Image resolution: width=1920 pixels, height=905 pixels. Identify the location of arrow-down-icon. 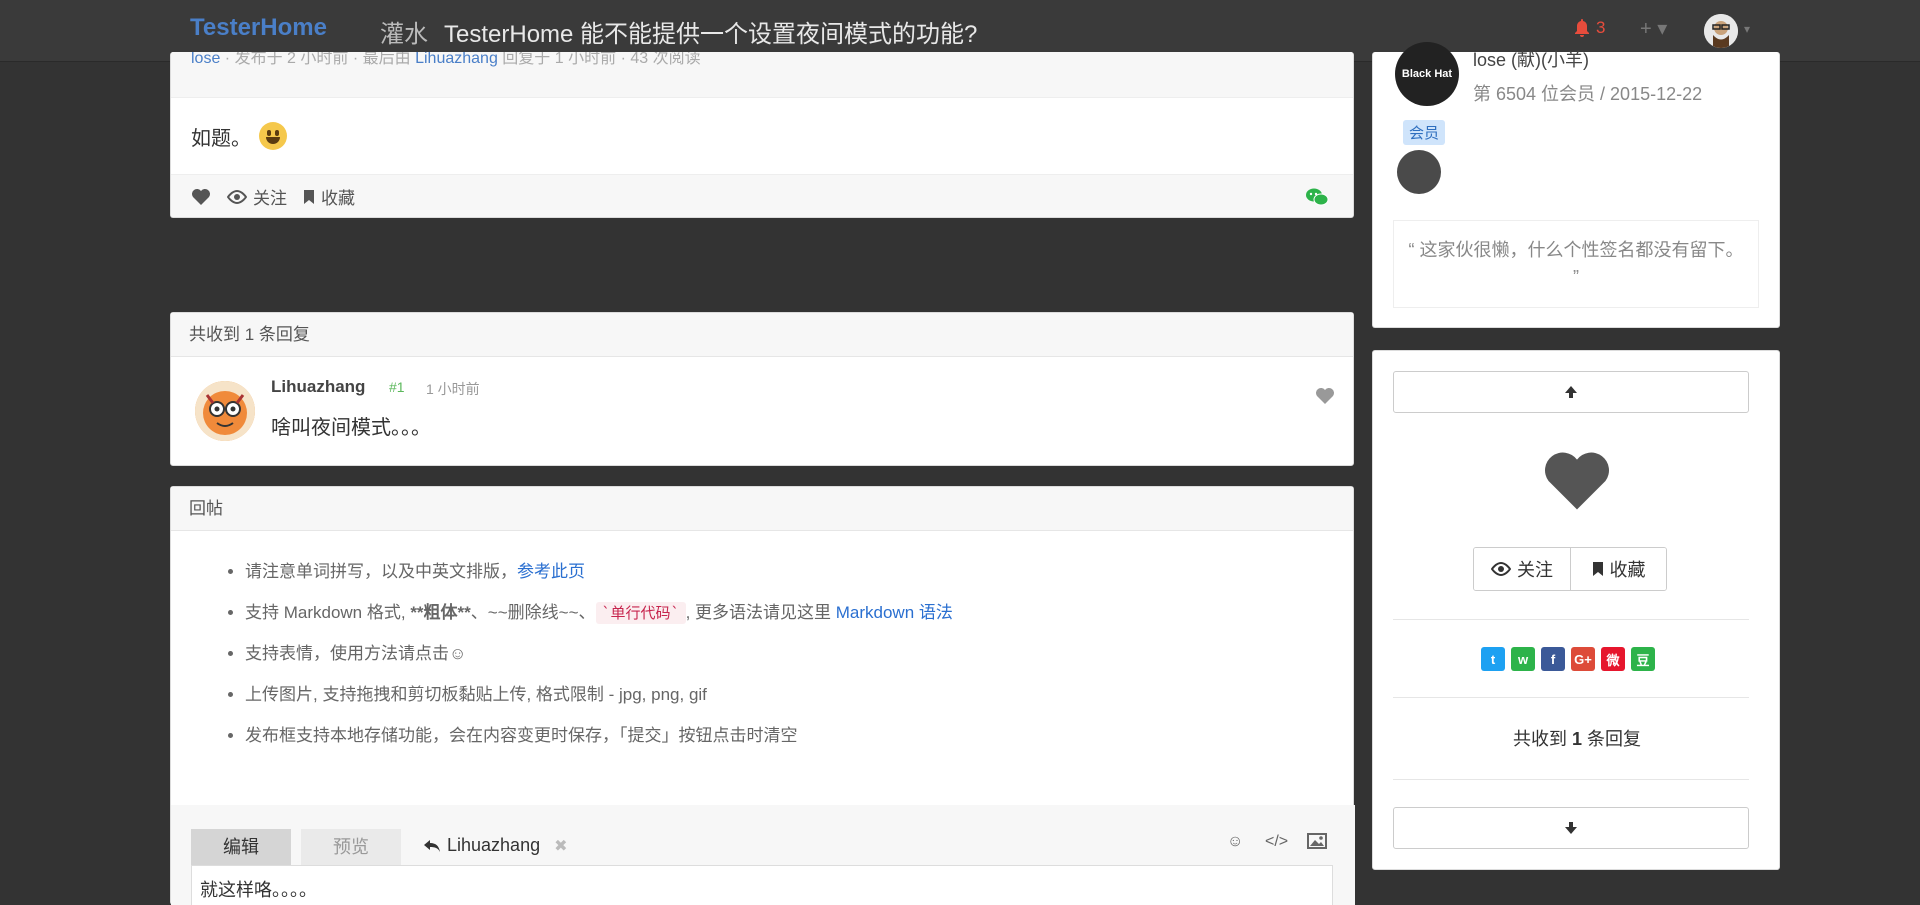
(1571, 828).